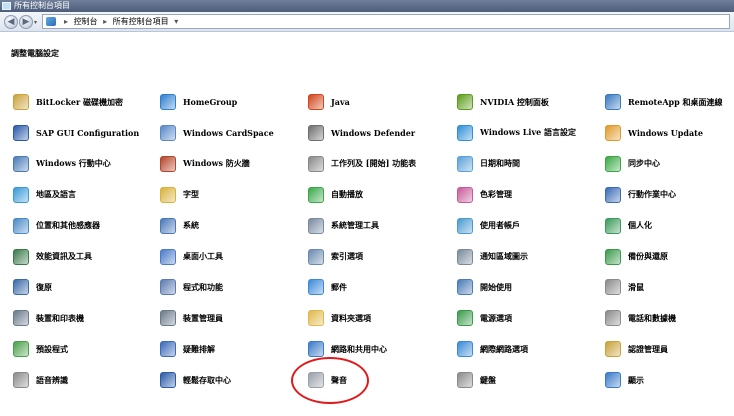 The height and width of the screenshot is (416, 734). I want to click on recovery-icon, so click(21, 287).